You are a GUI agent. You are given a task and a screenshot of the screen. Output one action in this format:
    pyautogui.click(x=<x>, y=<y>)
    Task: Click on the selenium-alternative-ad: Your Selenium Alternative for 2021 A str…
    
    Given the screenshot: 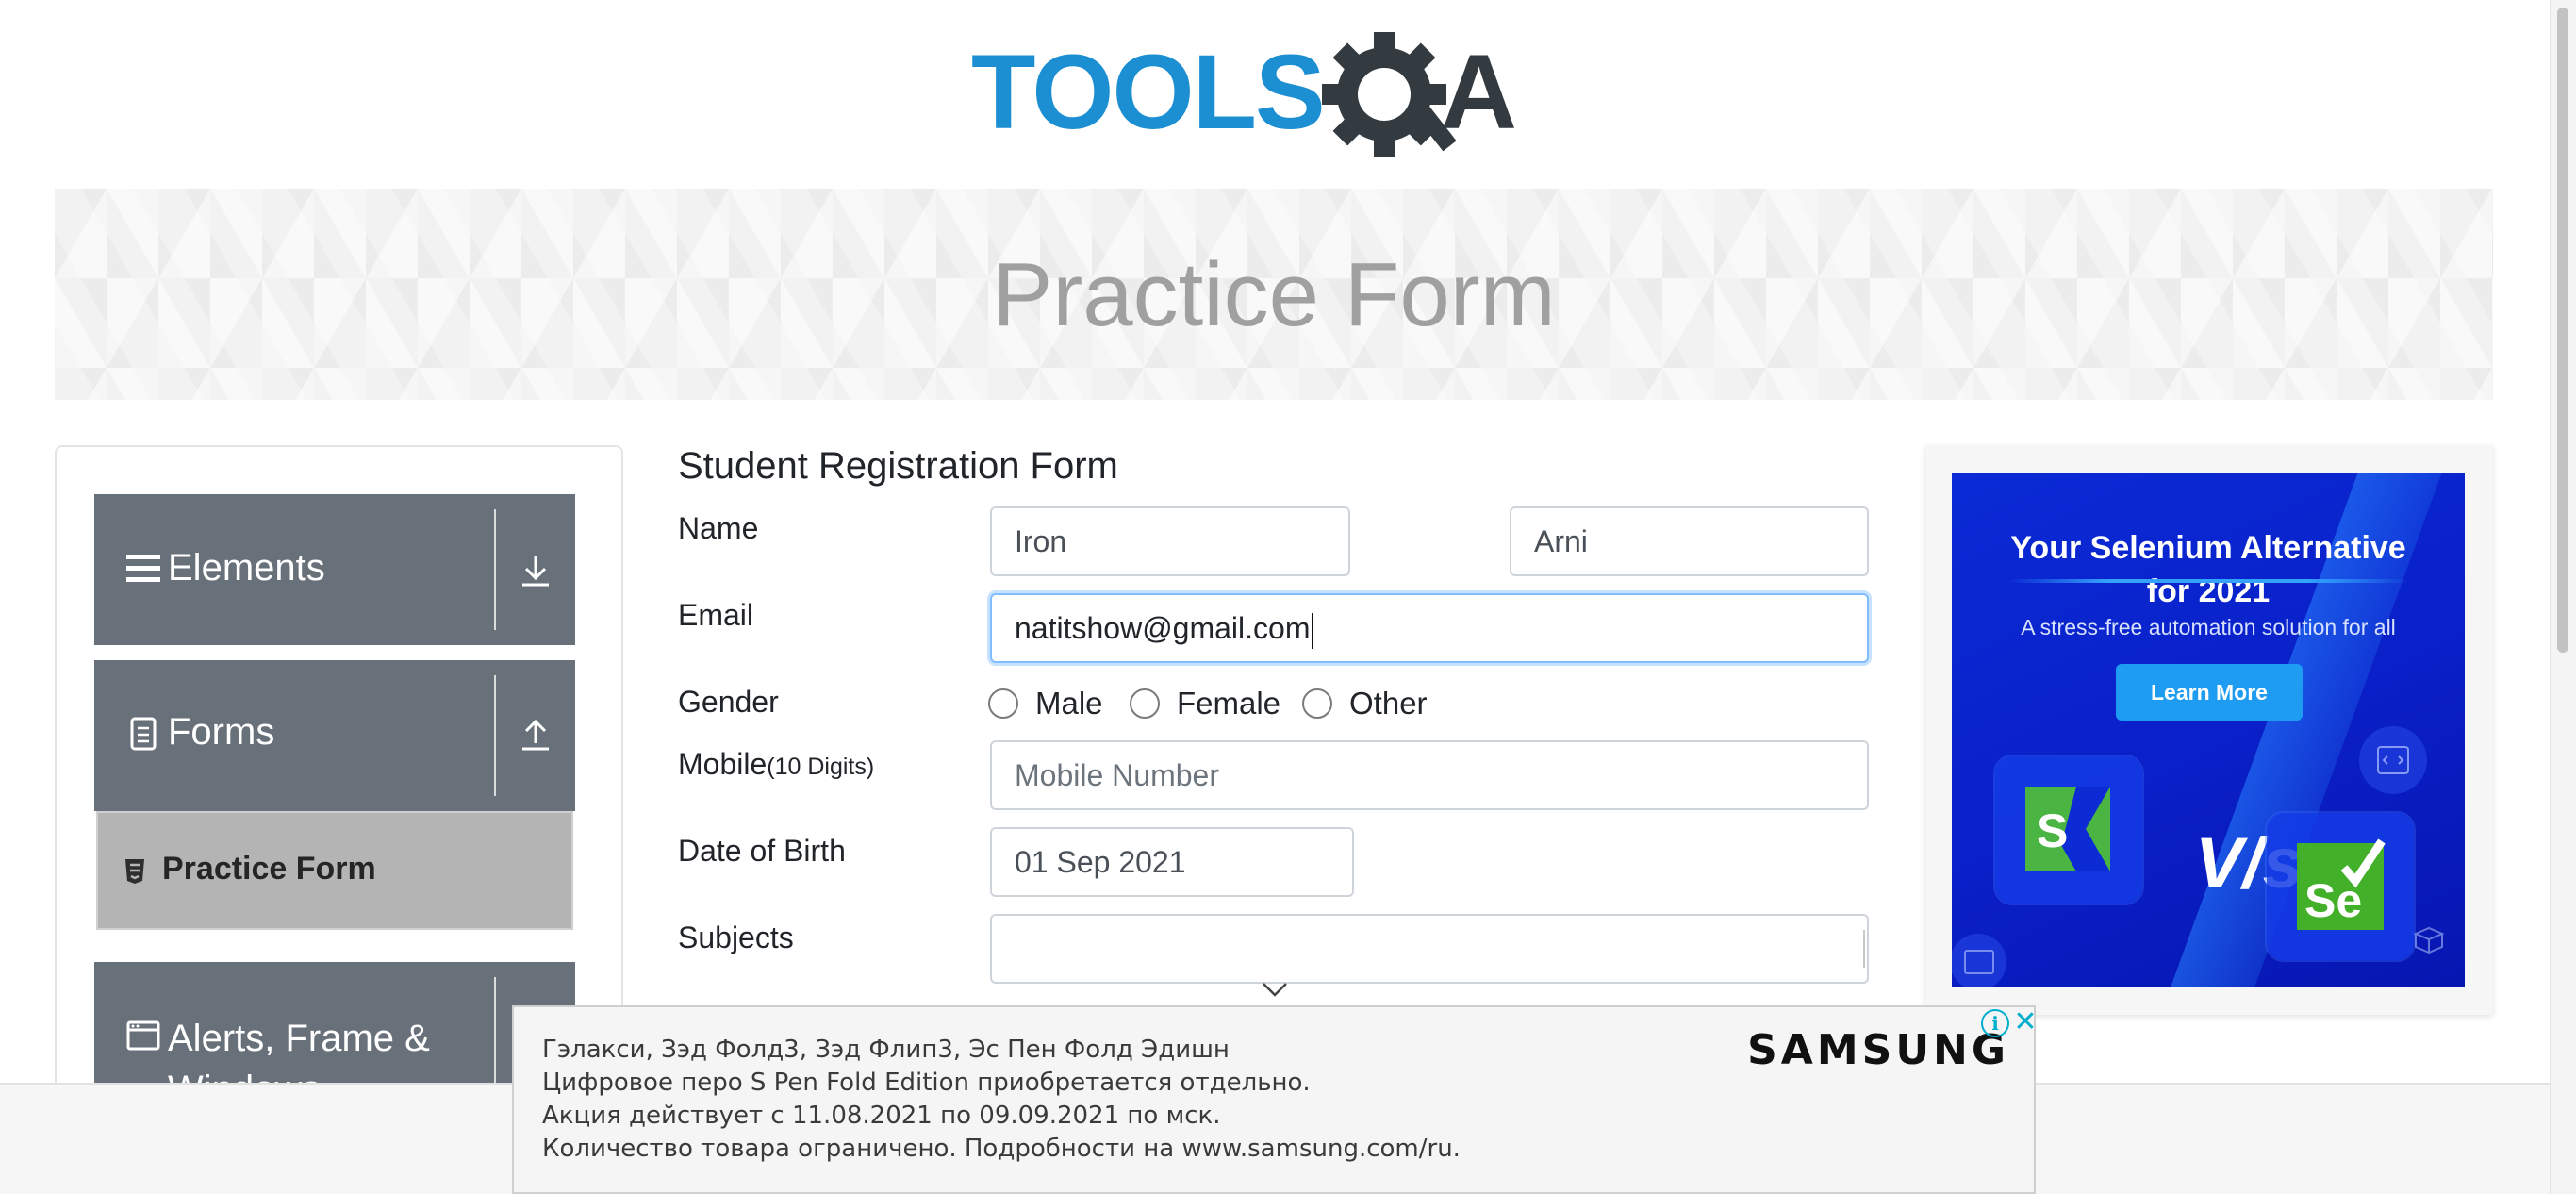 What is the action you would take?
    pyautogui.click(x=2208, y=730)
    